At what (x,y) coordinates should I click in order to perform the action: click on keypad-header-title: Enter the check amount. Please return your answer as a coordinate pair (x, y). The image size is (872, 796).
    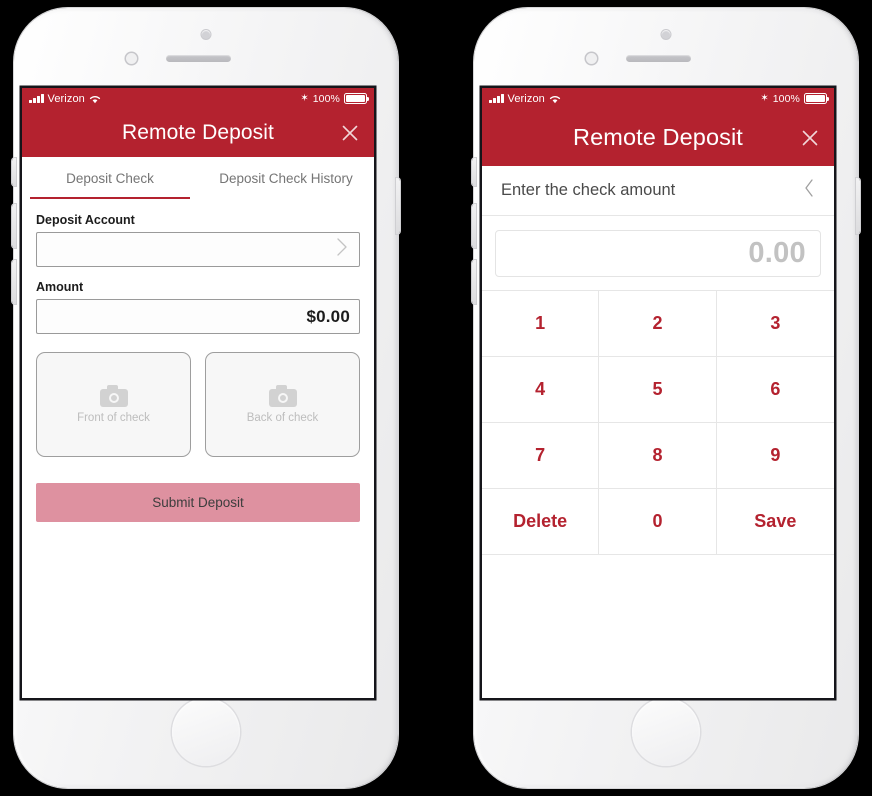
    Looking at the image, I should click on (588, 190).